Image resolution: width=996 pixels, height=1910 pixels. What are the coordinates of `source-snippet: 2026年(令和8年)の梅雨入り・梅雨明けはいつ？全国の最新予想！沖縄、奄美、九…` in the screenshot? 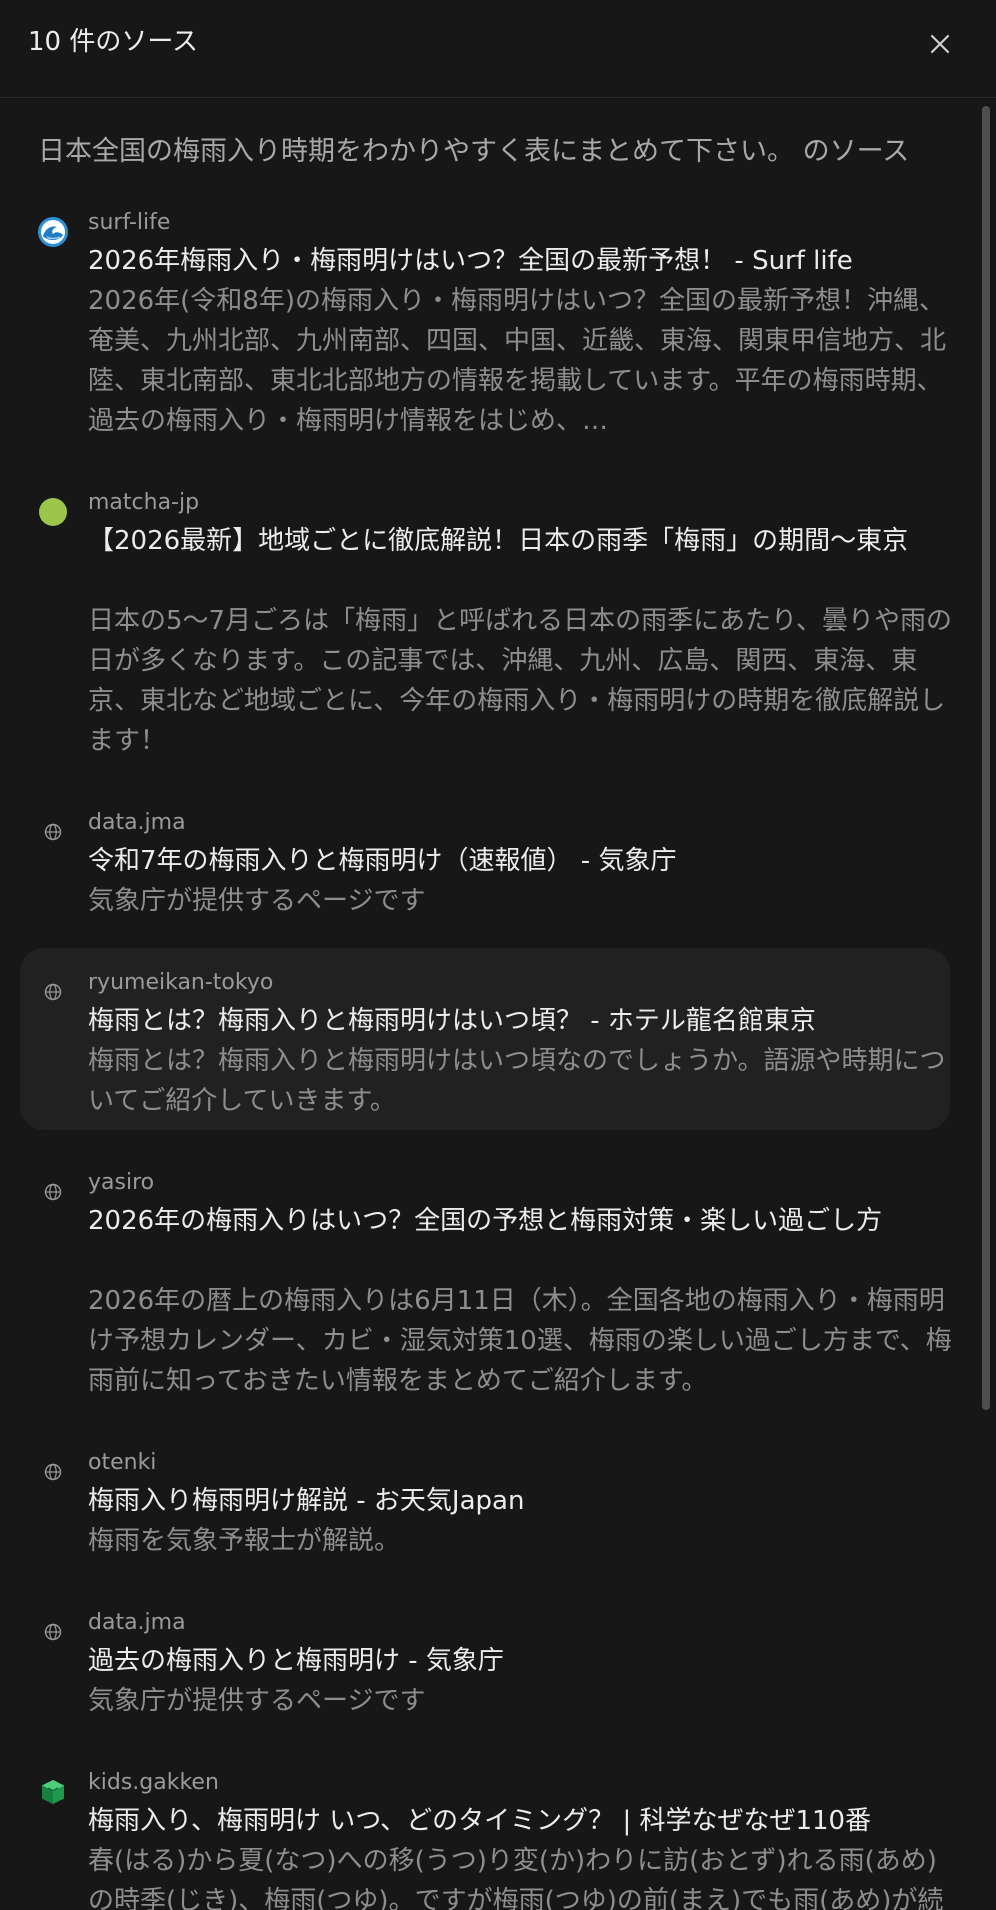 It's located at (517, 361).